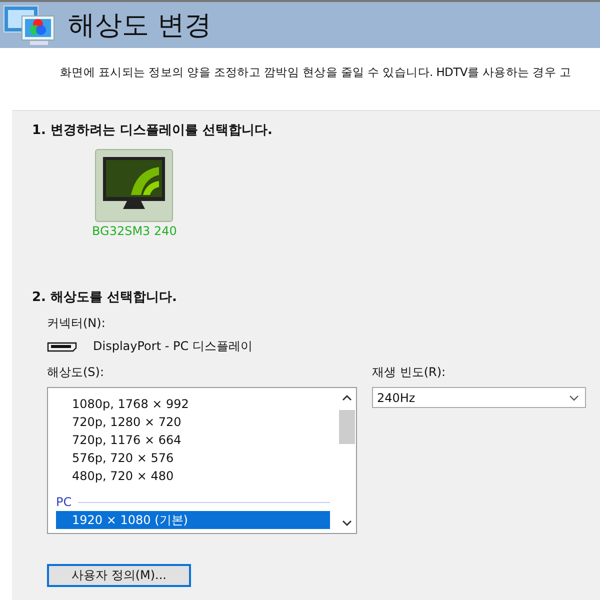 Image resolution: width=600 pixels, height=600 pixels. I want to click on chevron-down-icon, so click(574, 397).